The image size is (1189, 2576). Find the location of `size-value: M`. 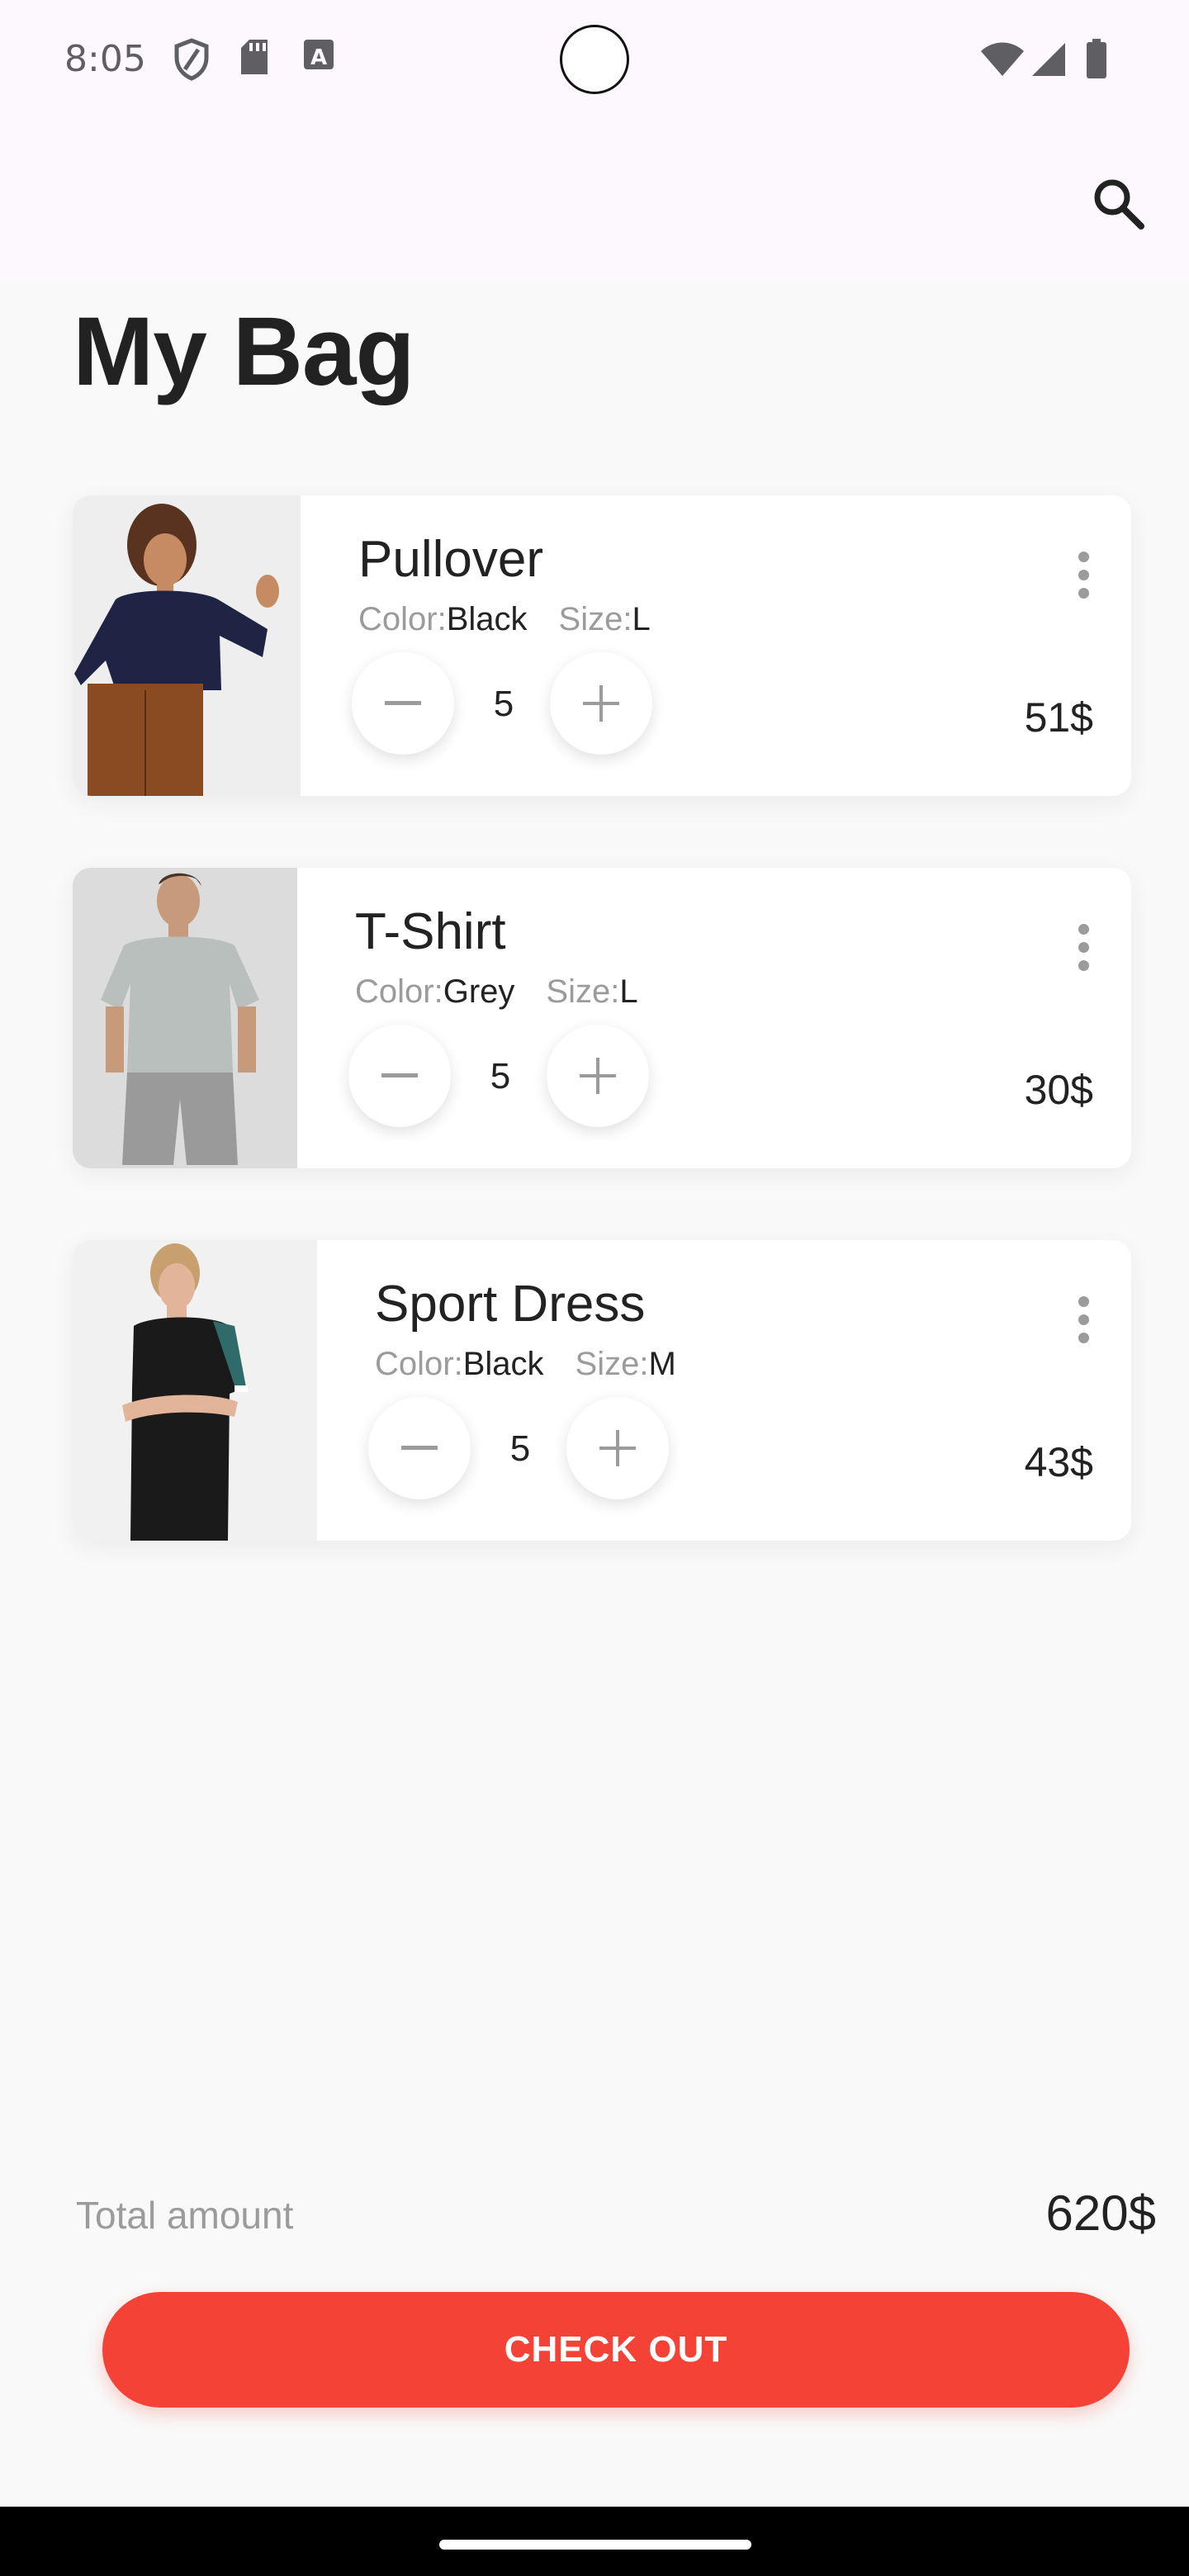

size-value: M is located at coordinates (662, 1364).